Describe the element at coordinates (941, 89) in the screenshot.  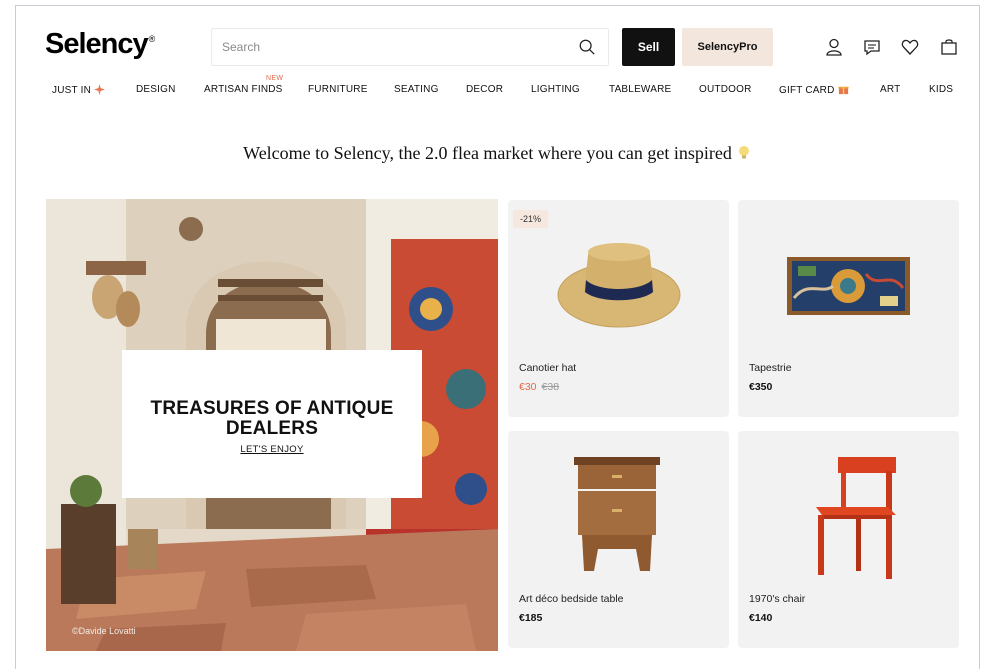
I see `nav-item-kids: KIDS` at that location.